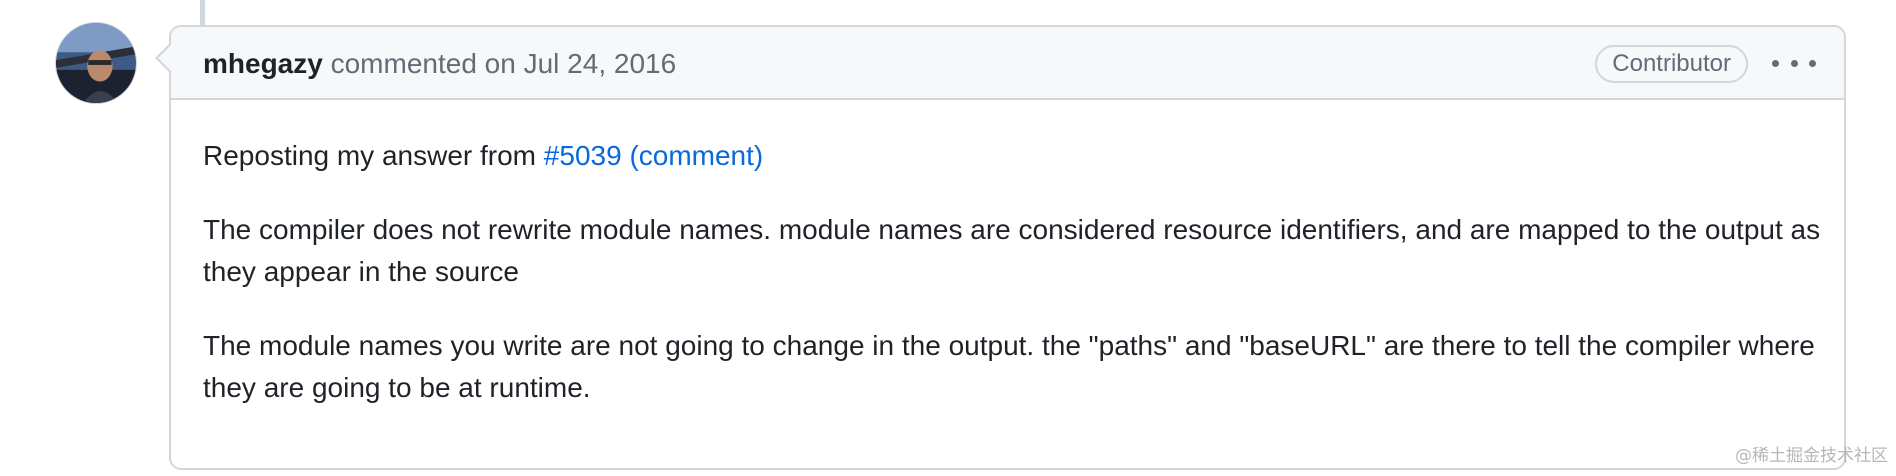 The image size is (1896, 476). Describe the element at coordinates (373, 155) in the screenshot. I see `paragraph-text: Reposting my answer from` at that location.